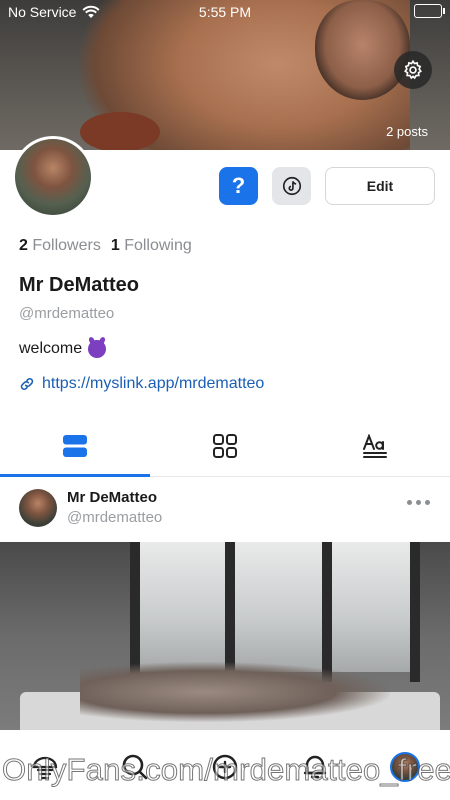 This screenshot has width=450, height=800. I want to click on watermark: OnlyFans.com/mrdematteo_free, so click(225, 770).